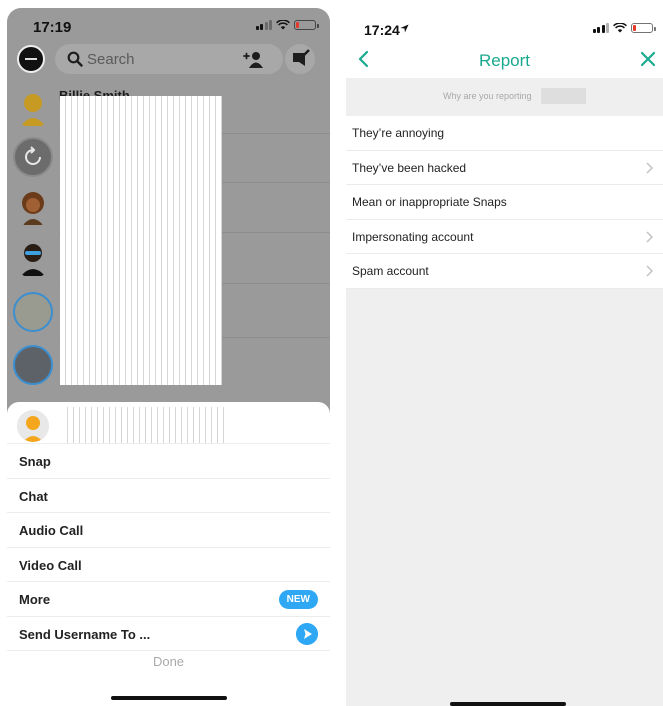 Image resolution: width=663 pixels, height=706 pixels. Describe the element at coordinates (307, 633) in the screenshot. I see `send-arrow-icon` at that location.